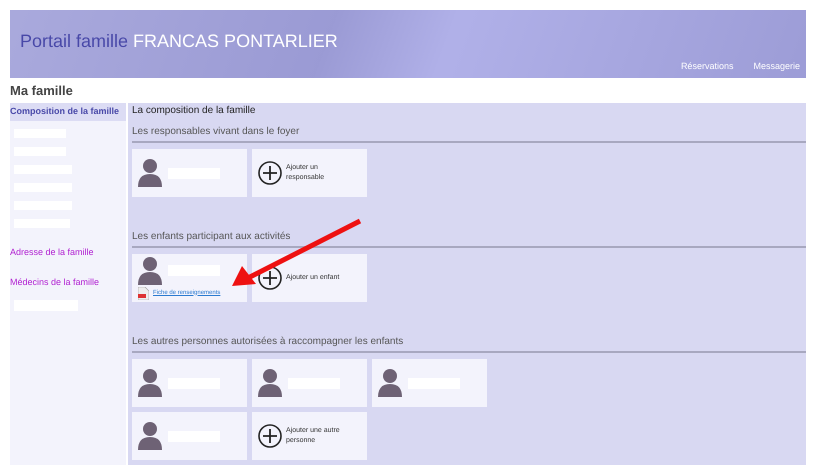  I want to click on sidebar-item: Composition de la famille, so click(68, 112).